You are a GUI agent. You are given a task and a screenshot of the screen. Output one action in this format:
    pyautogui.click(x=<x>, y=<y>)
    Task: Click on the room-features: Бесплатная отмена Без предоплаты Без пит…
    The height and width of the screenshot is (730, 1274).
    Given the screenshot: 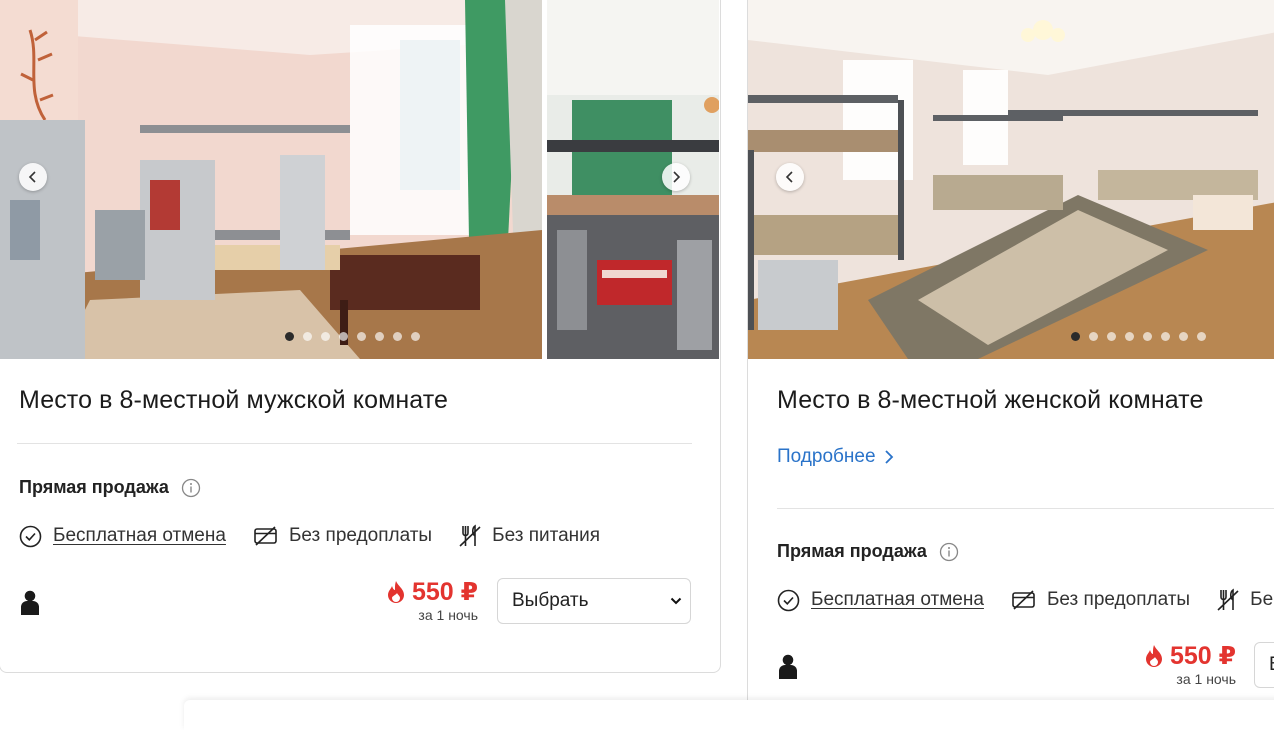 What is the action you would take?
    pyautogui.click(x=323, y=536)
    